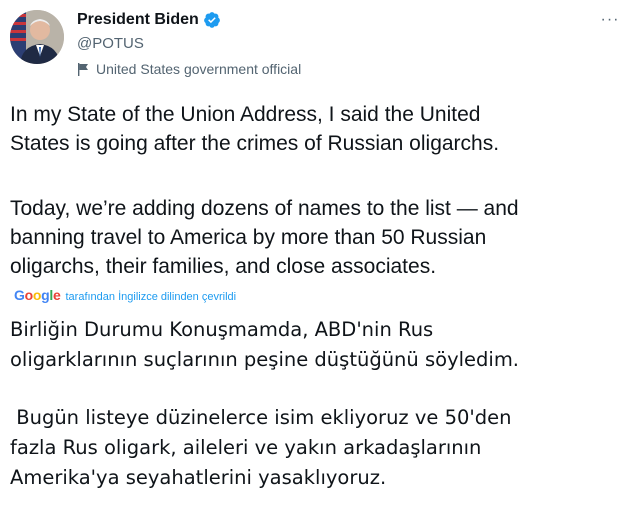  Describe the element at coordinates (610, 20) in the screenshot. I see `more-options-icon: ···` at that location.